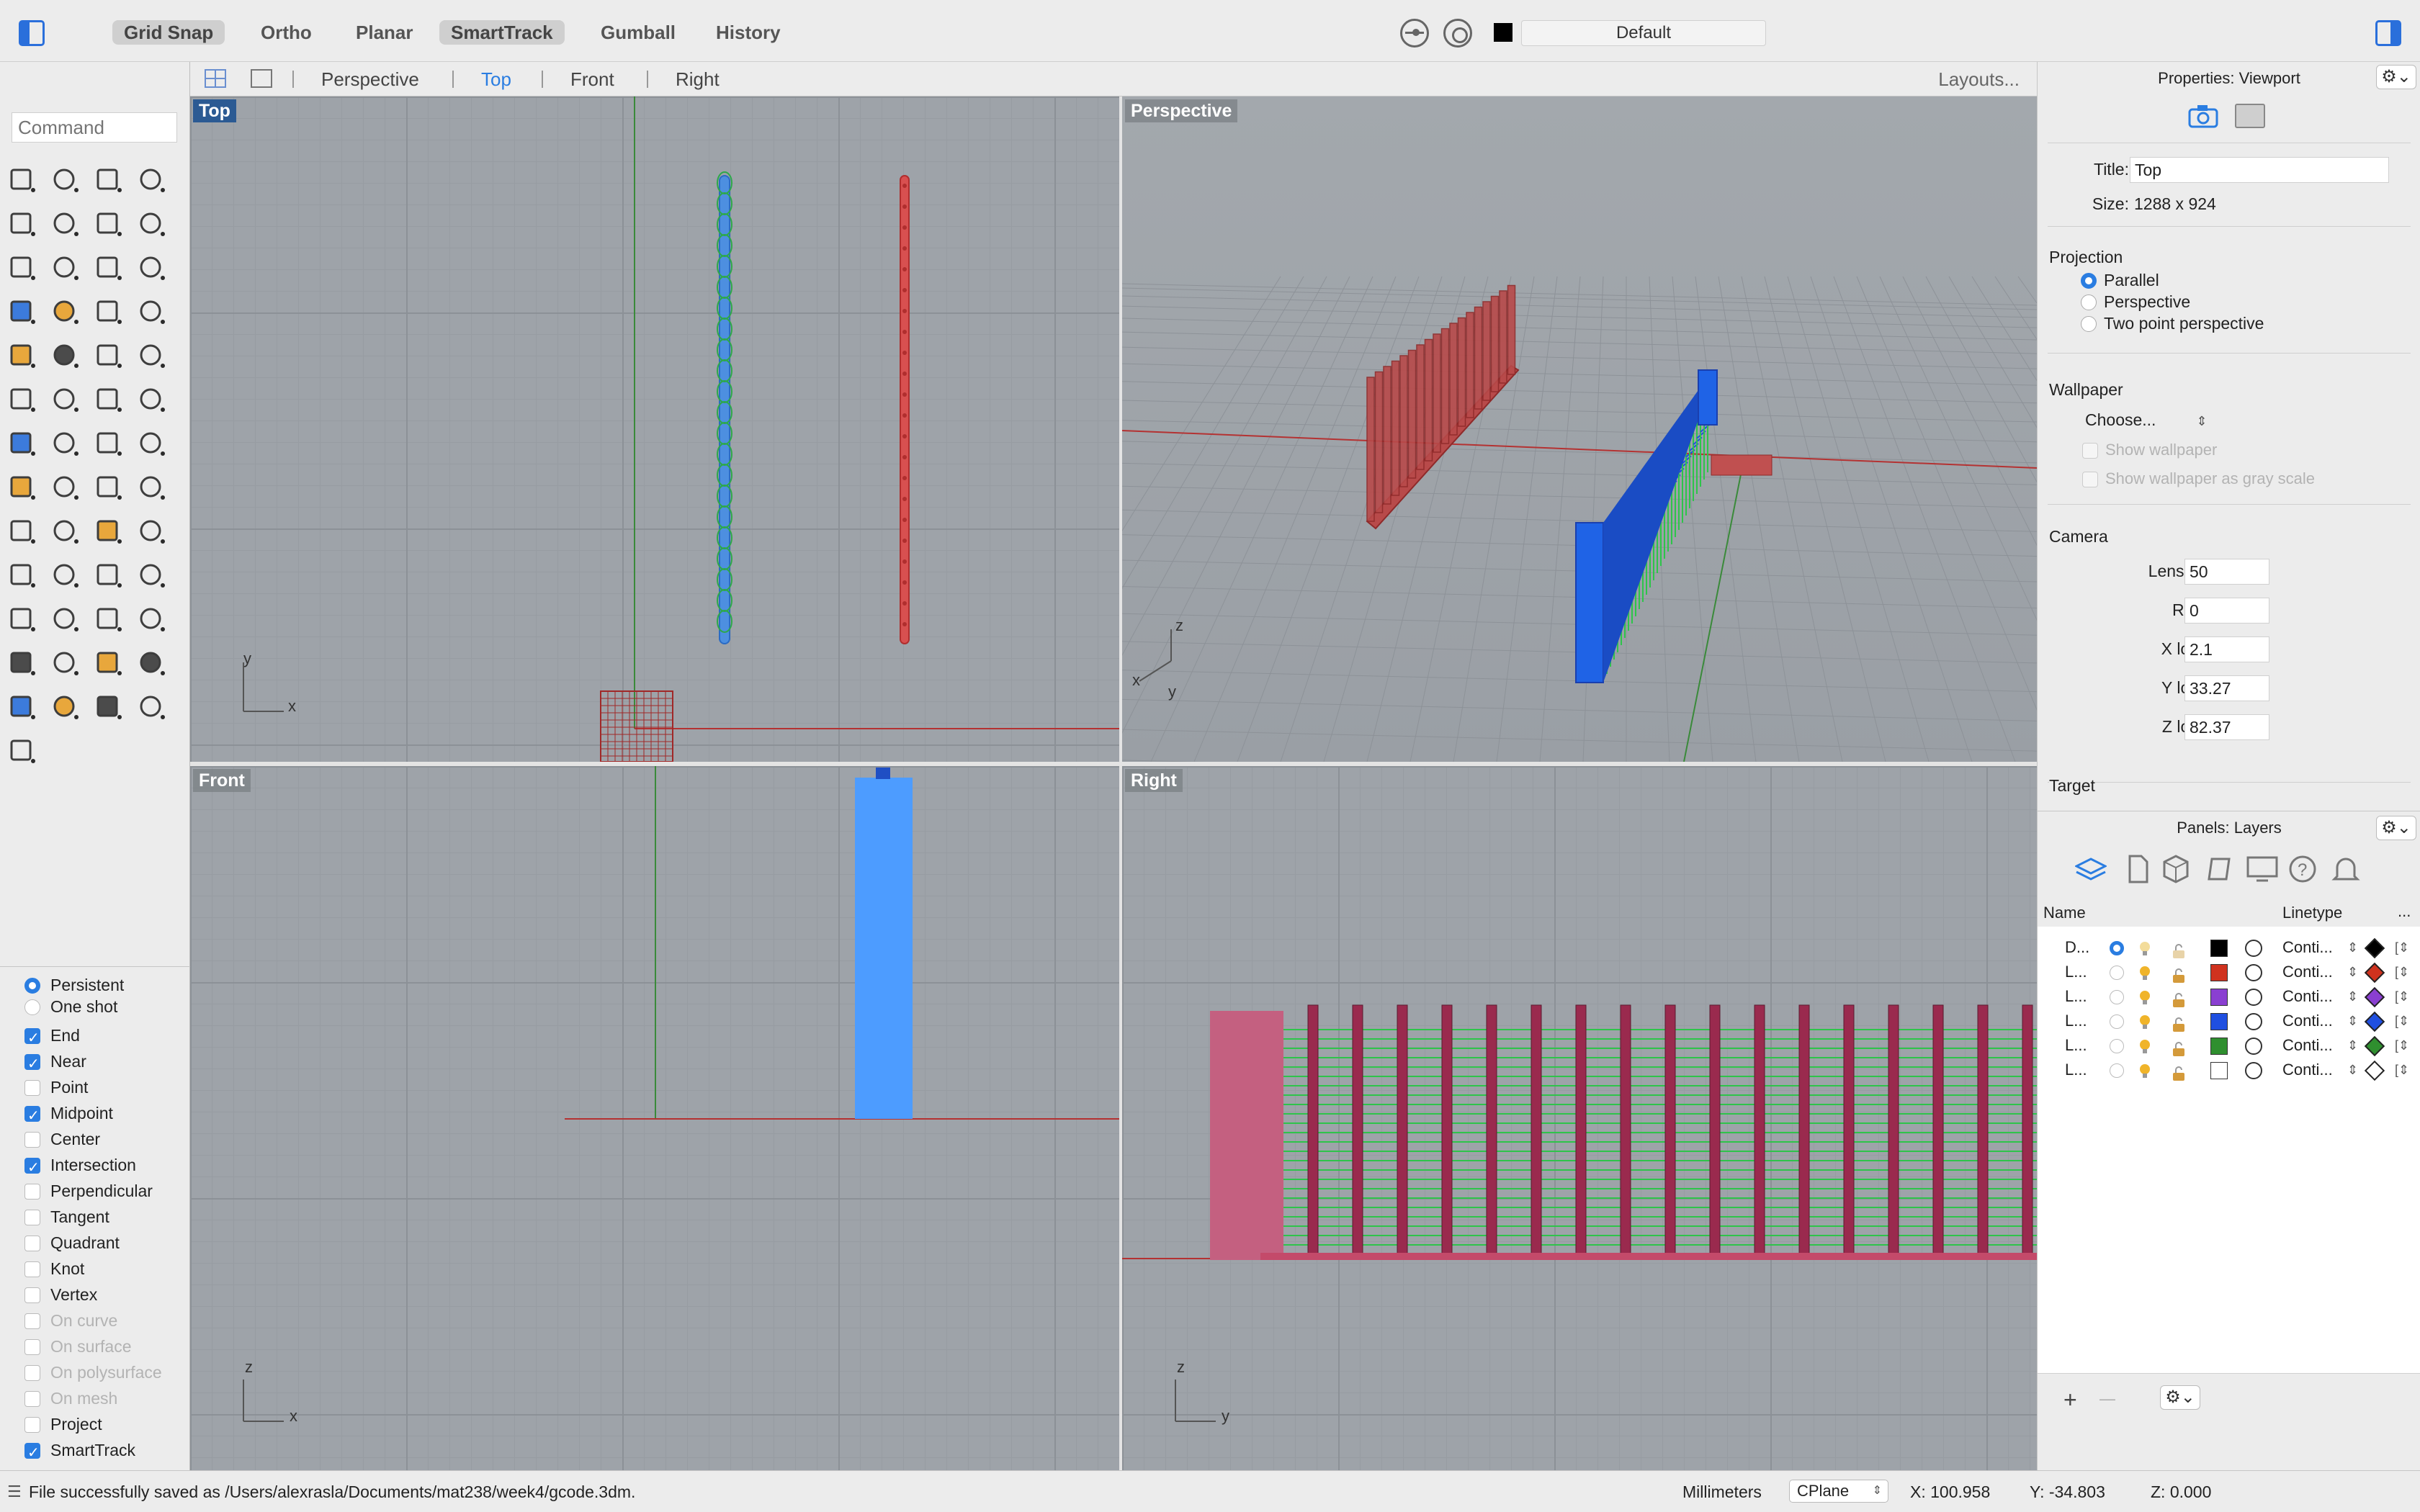  I want to click on planar-toggle: Planar, so click(384, 32).